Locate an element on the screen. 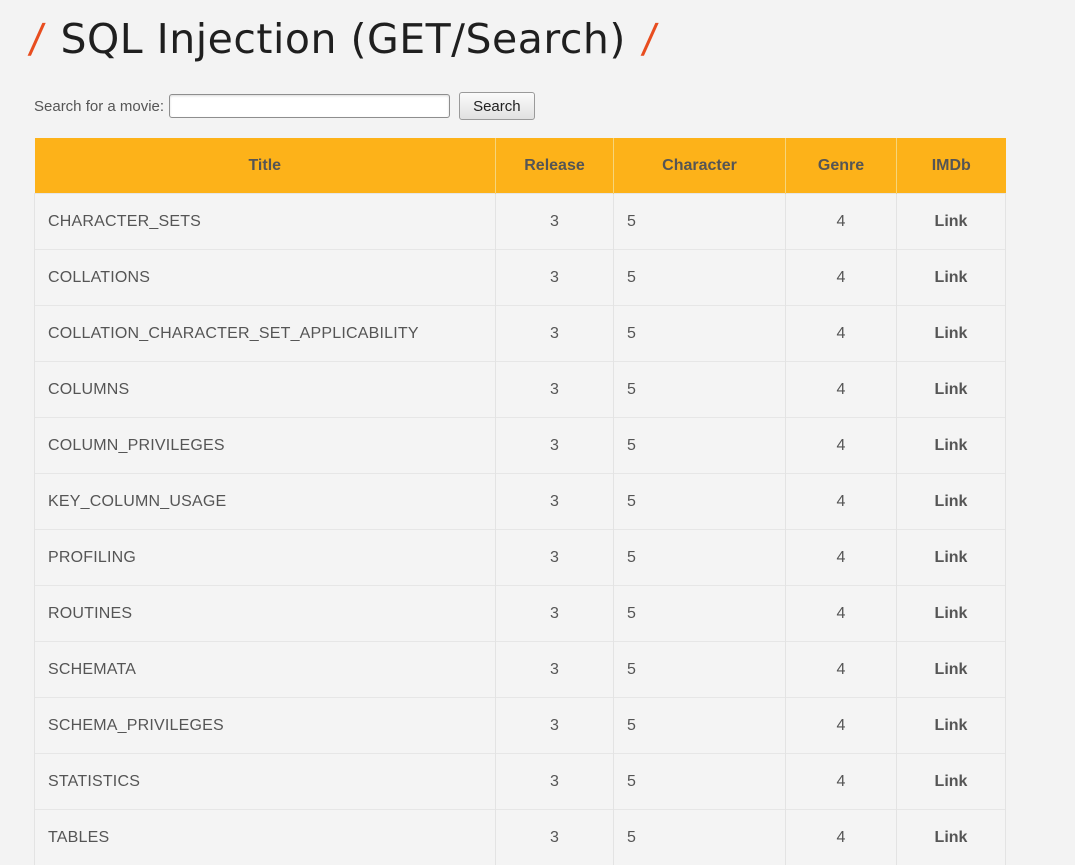 This screenshot has width=1075, height=865. search-button: Search is located at coordinates (497, 106).